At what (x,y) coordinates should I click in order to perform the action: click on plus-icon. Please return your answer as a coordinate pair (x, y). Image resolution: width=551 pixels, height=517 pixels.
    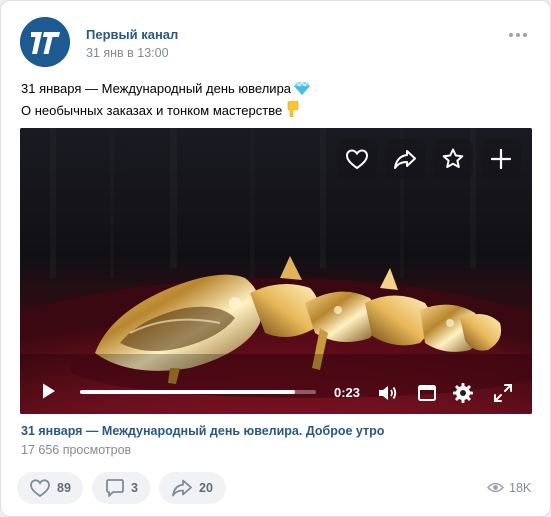
    Looking at the image, I should click on (501, 159).